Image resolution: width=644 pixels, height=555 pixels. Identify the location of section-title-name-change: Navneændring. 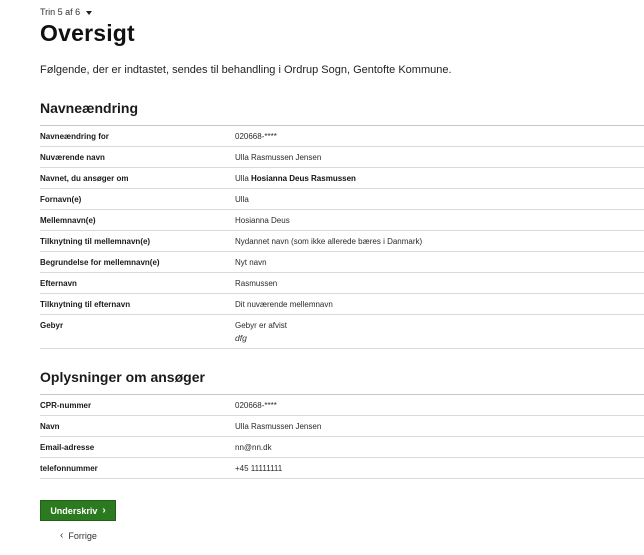
(89, 108).